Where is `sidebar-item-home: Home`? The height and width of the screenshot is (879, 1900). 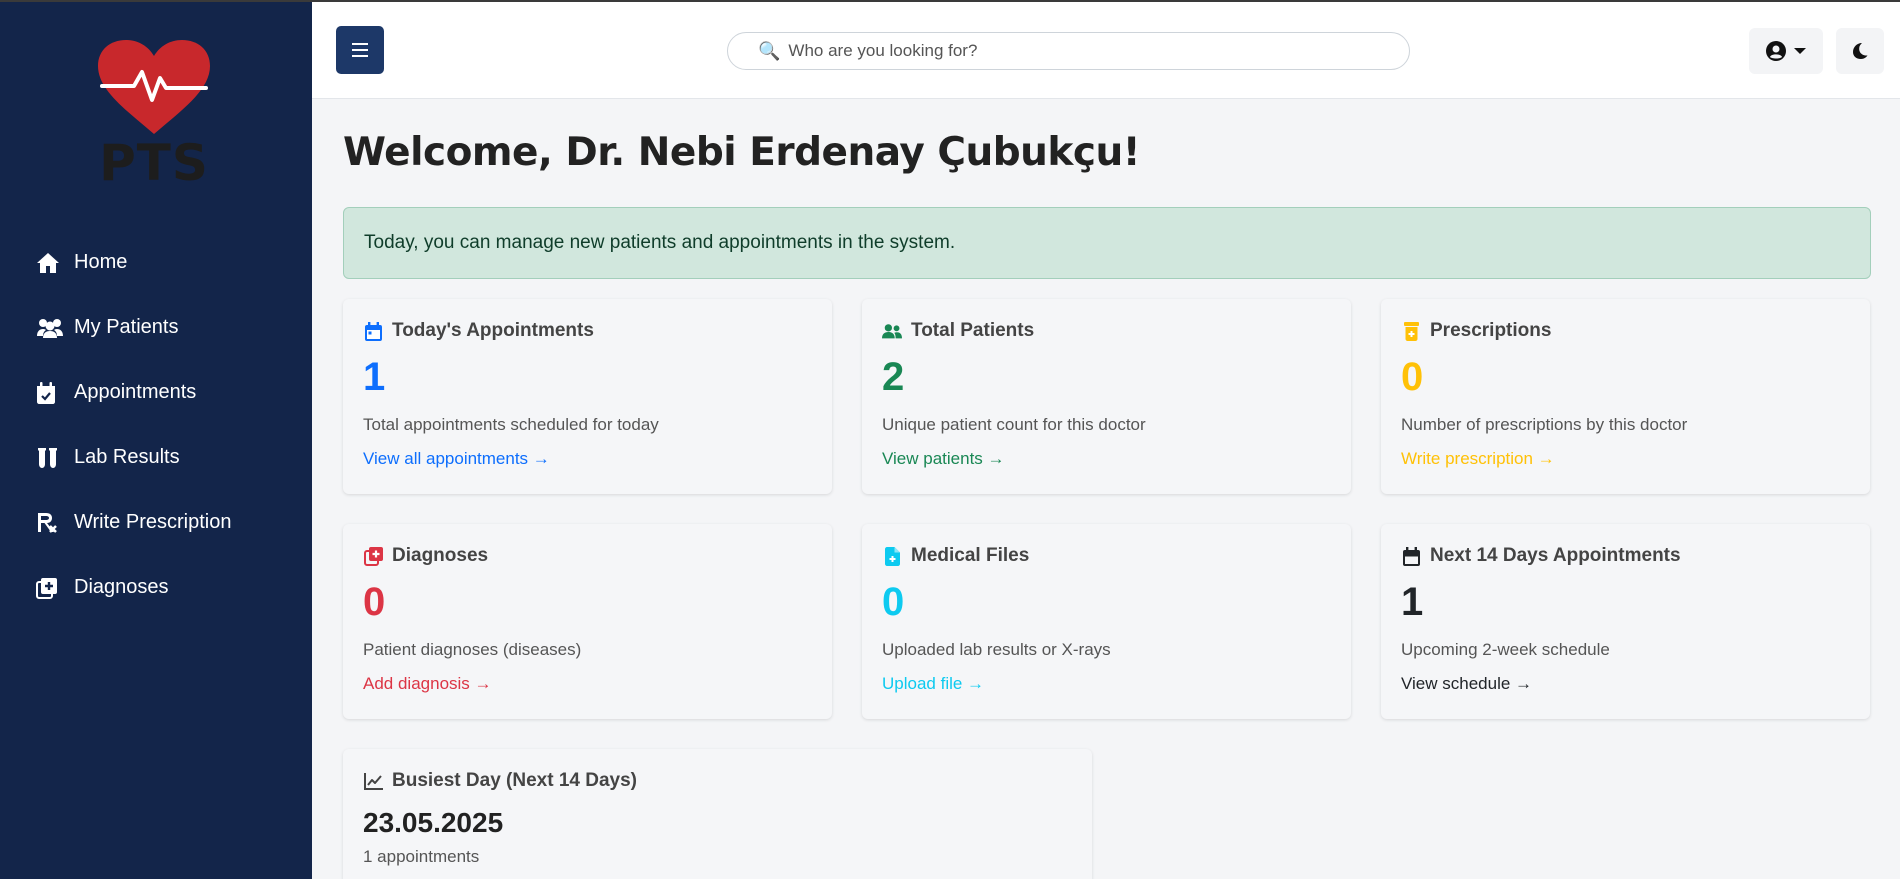 sidebar-item-home: Home is located at coordinates (156, 262).